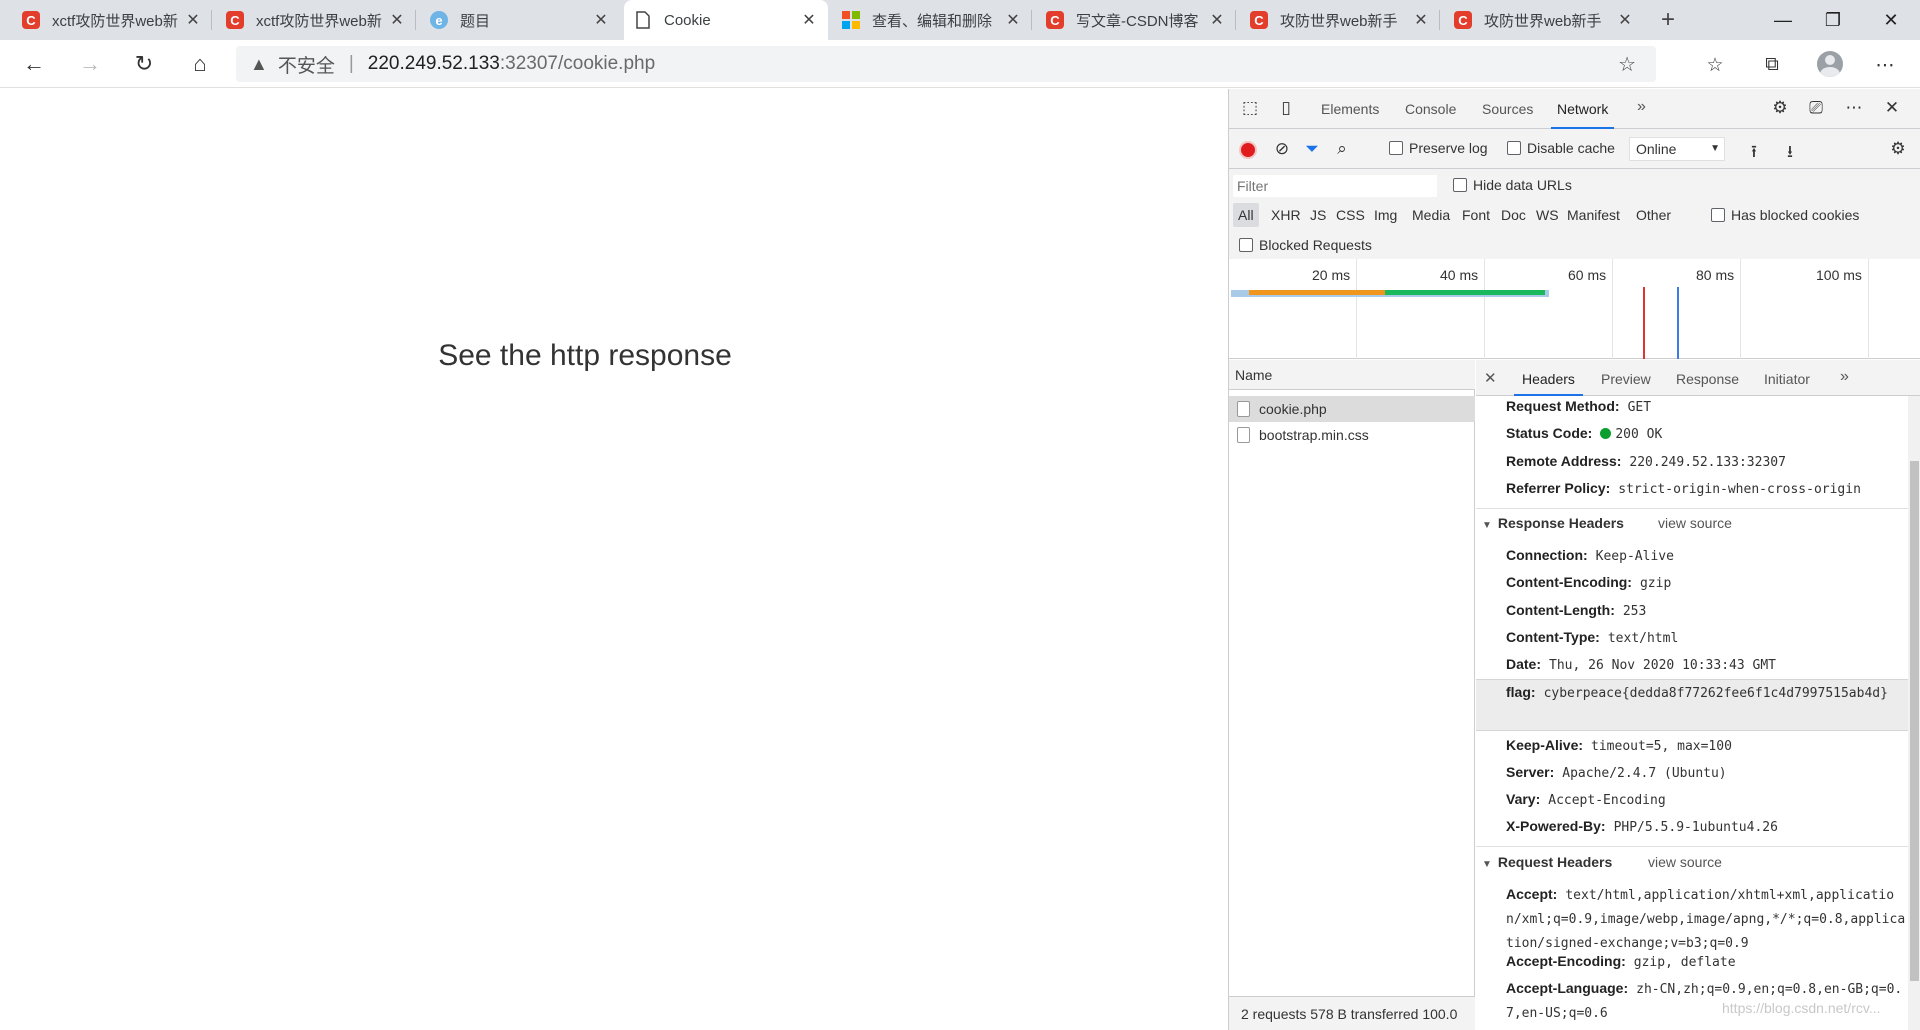  I want to click on more-tabs-icon: », so click(1641, 107).